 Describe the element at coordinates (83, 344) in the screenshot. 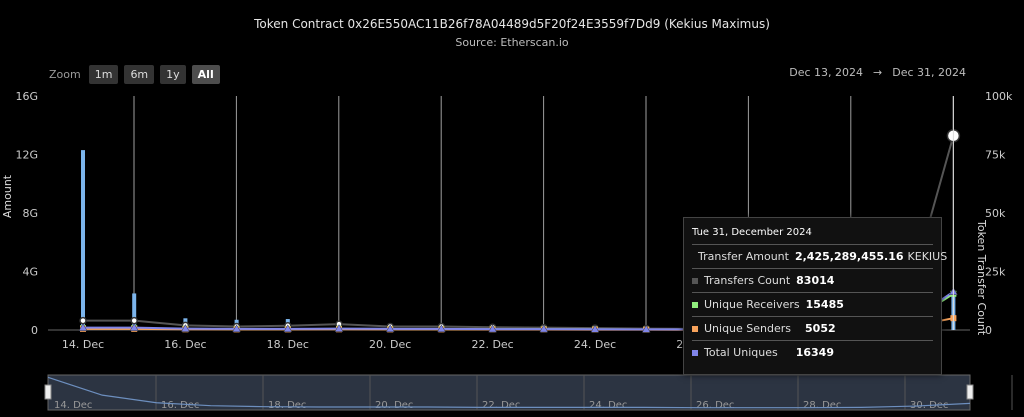

I see `x-tick-label: 14. Dec` at that location.